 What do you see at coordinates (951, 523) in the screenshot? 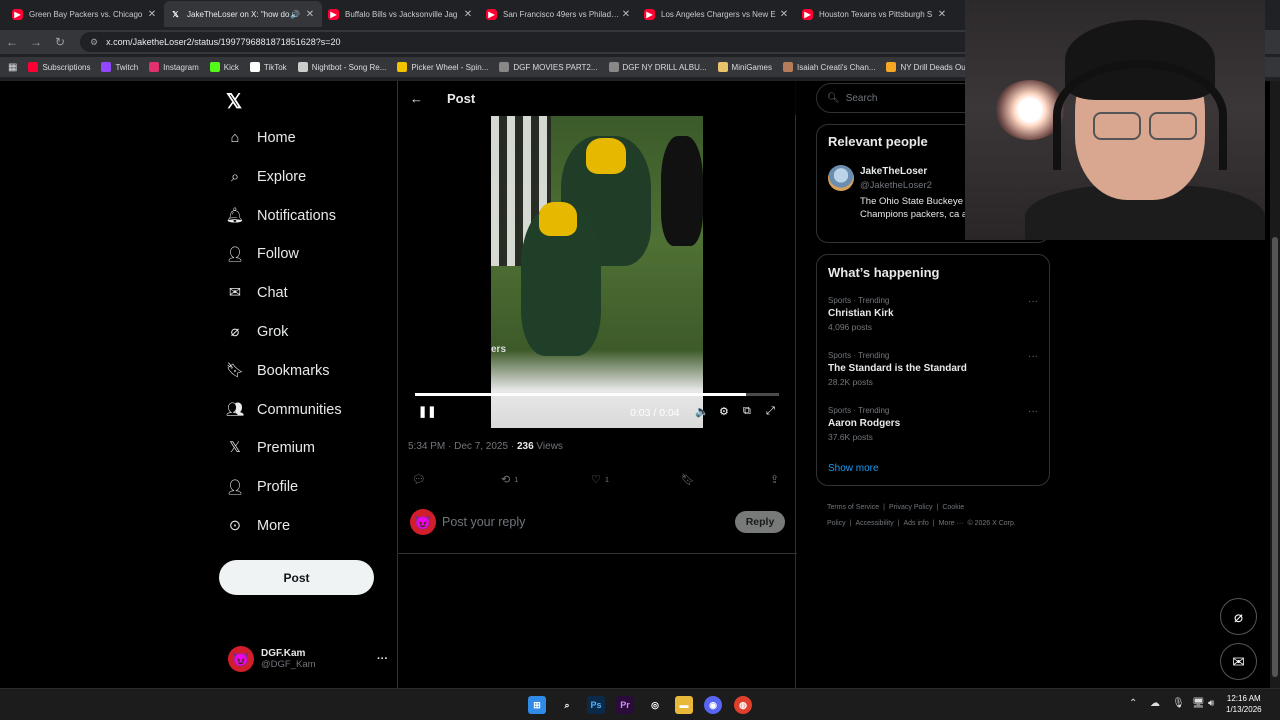
I see `footer-link: More ···` at bounding box center [951, 523].